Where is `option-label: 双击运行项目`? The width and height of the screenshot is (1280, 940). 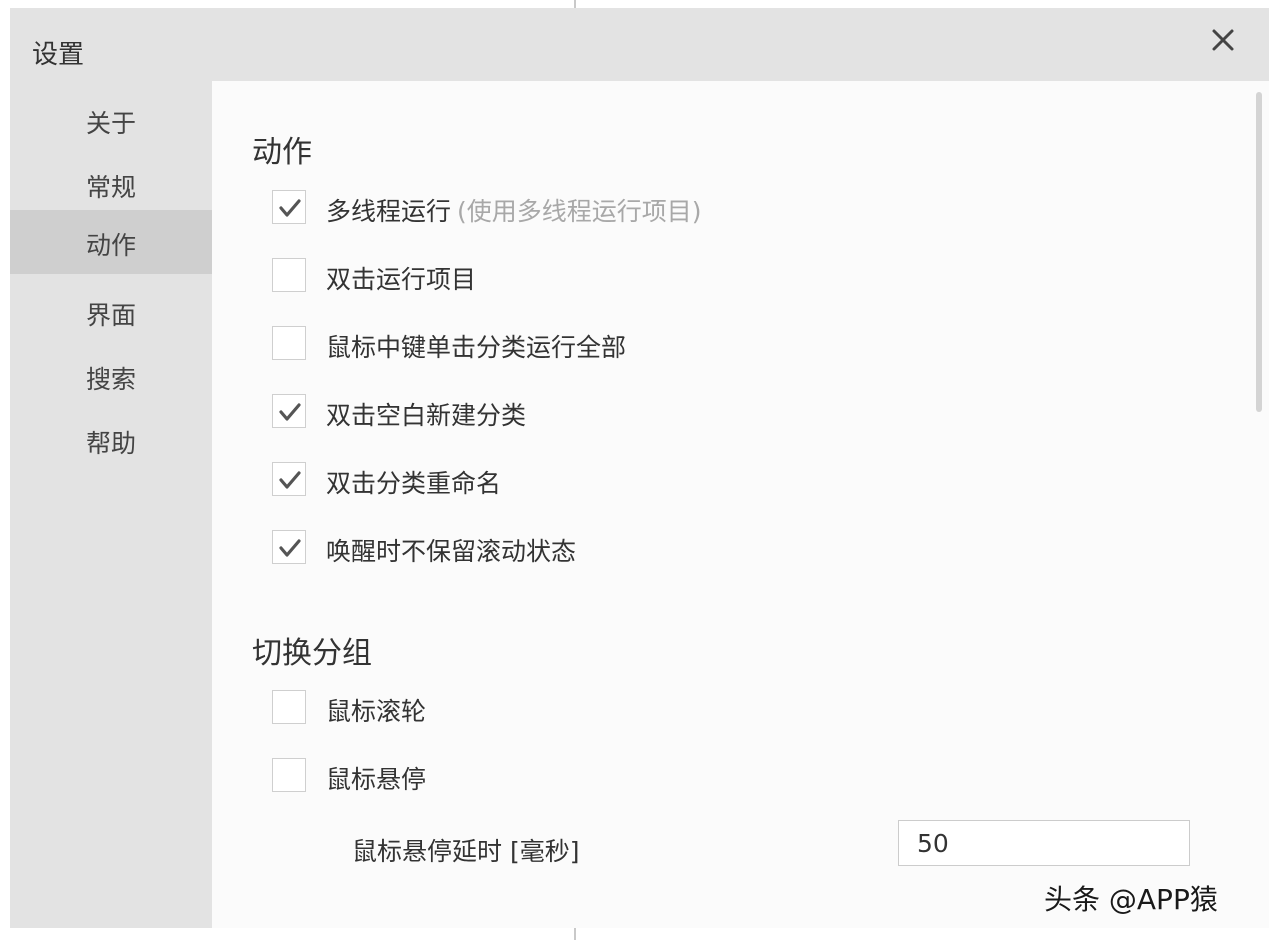
option-label: 双击运行项目 is located at coordinates (401, 279).